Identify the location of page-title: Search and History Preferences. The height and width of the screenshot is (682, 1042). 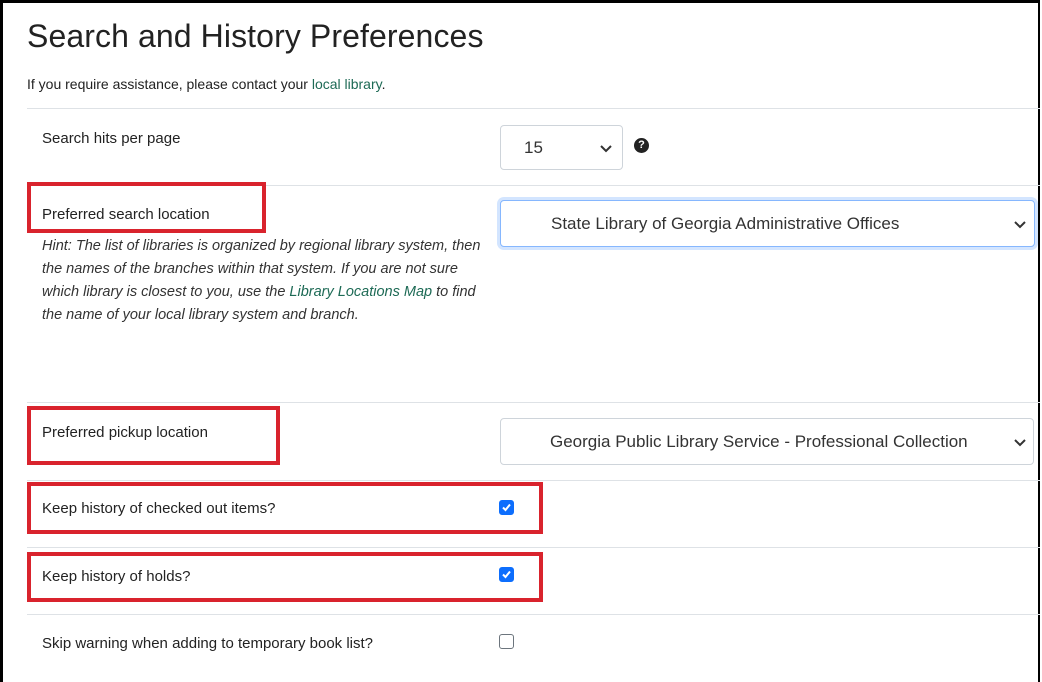
(255, 36).